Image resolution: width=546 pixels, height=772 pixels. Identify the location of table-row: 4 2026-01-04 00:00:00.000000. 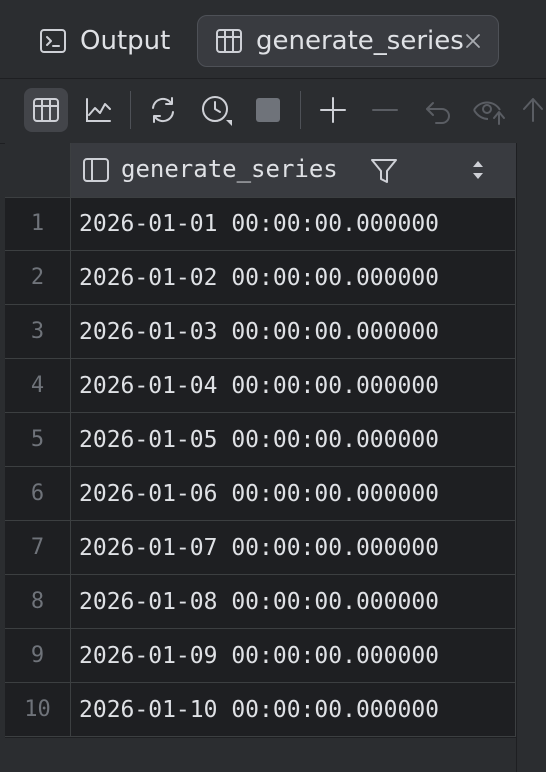
(260, 386).